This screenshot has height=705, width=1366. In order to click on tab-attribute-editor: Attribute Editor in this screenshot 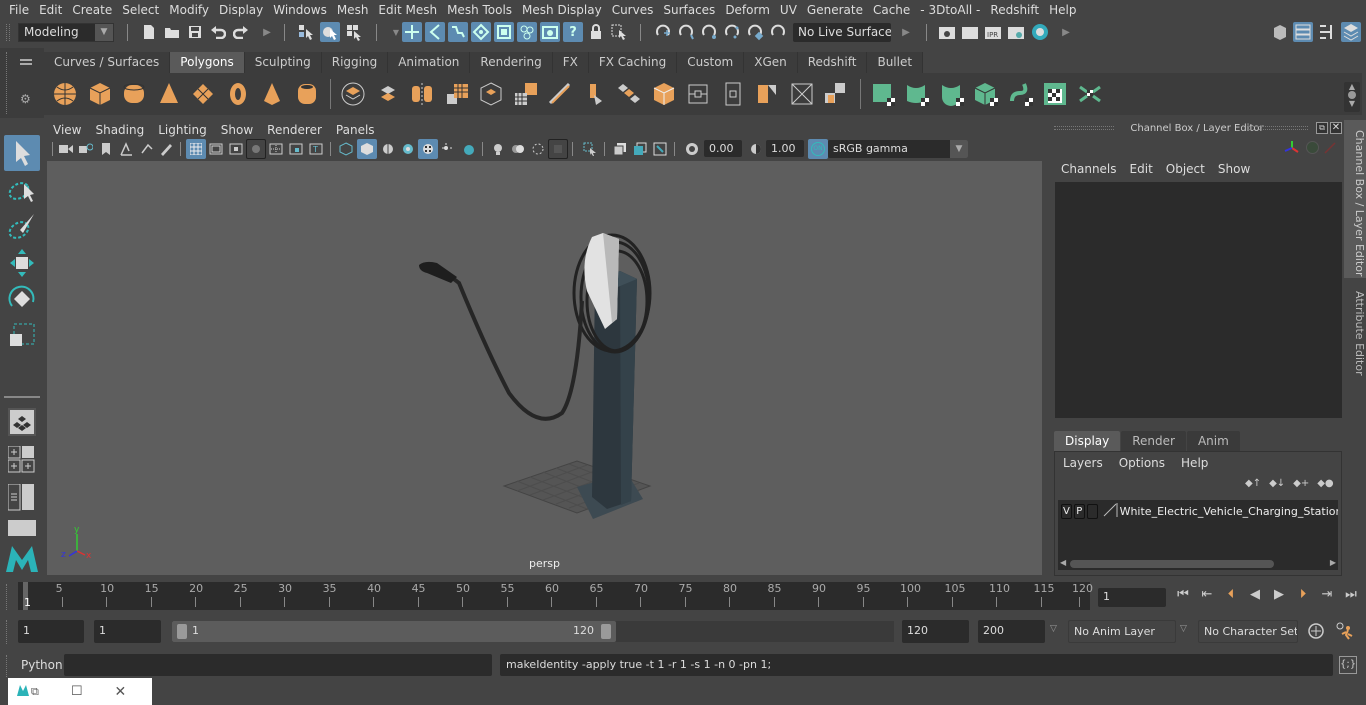, I will do `click(1355, 330)`.